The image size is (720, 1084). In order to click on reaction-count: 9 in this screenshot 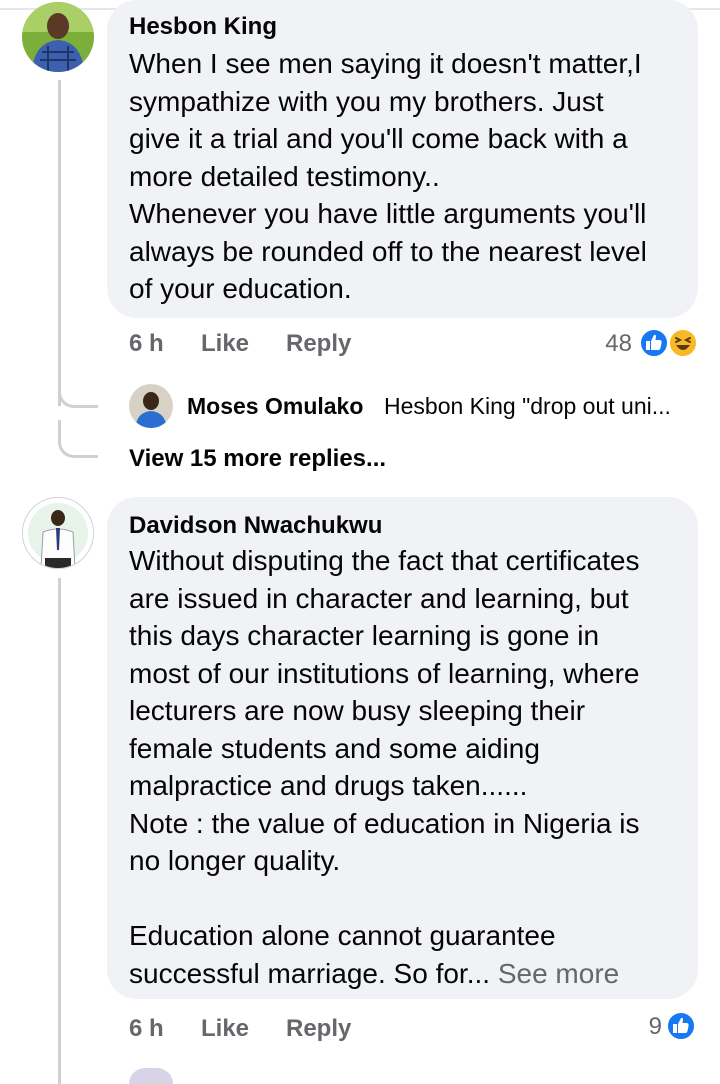, I will do `click(641, 1027)`.